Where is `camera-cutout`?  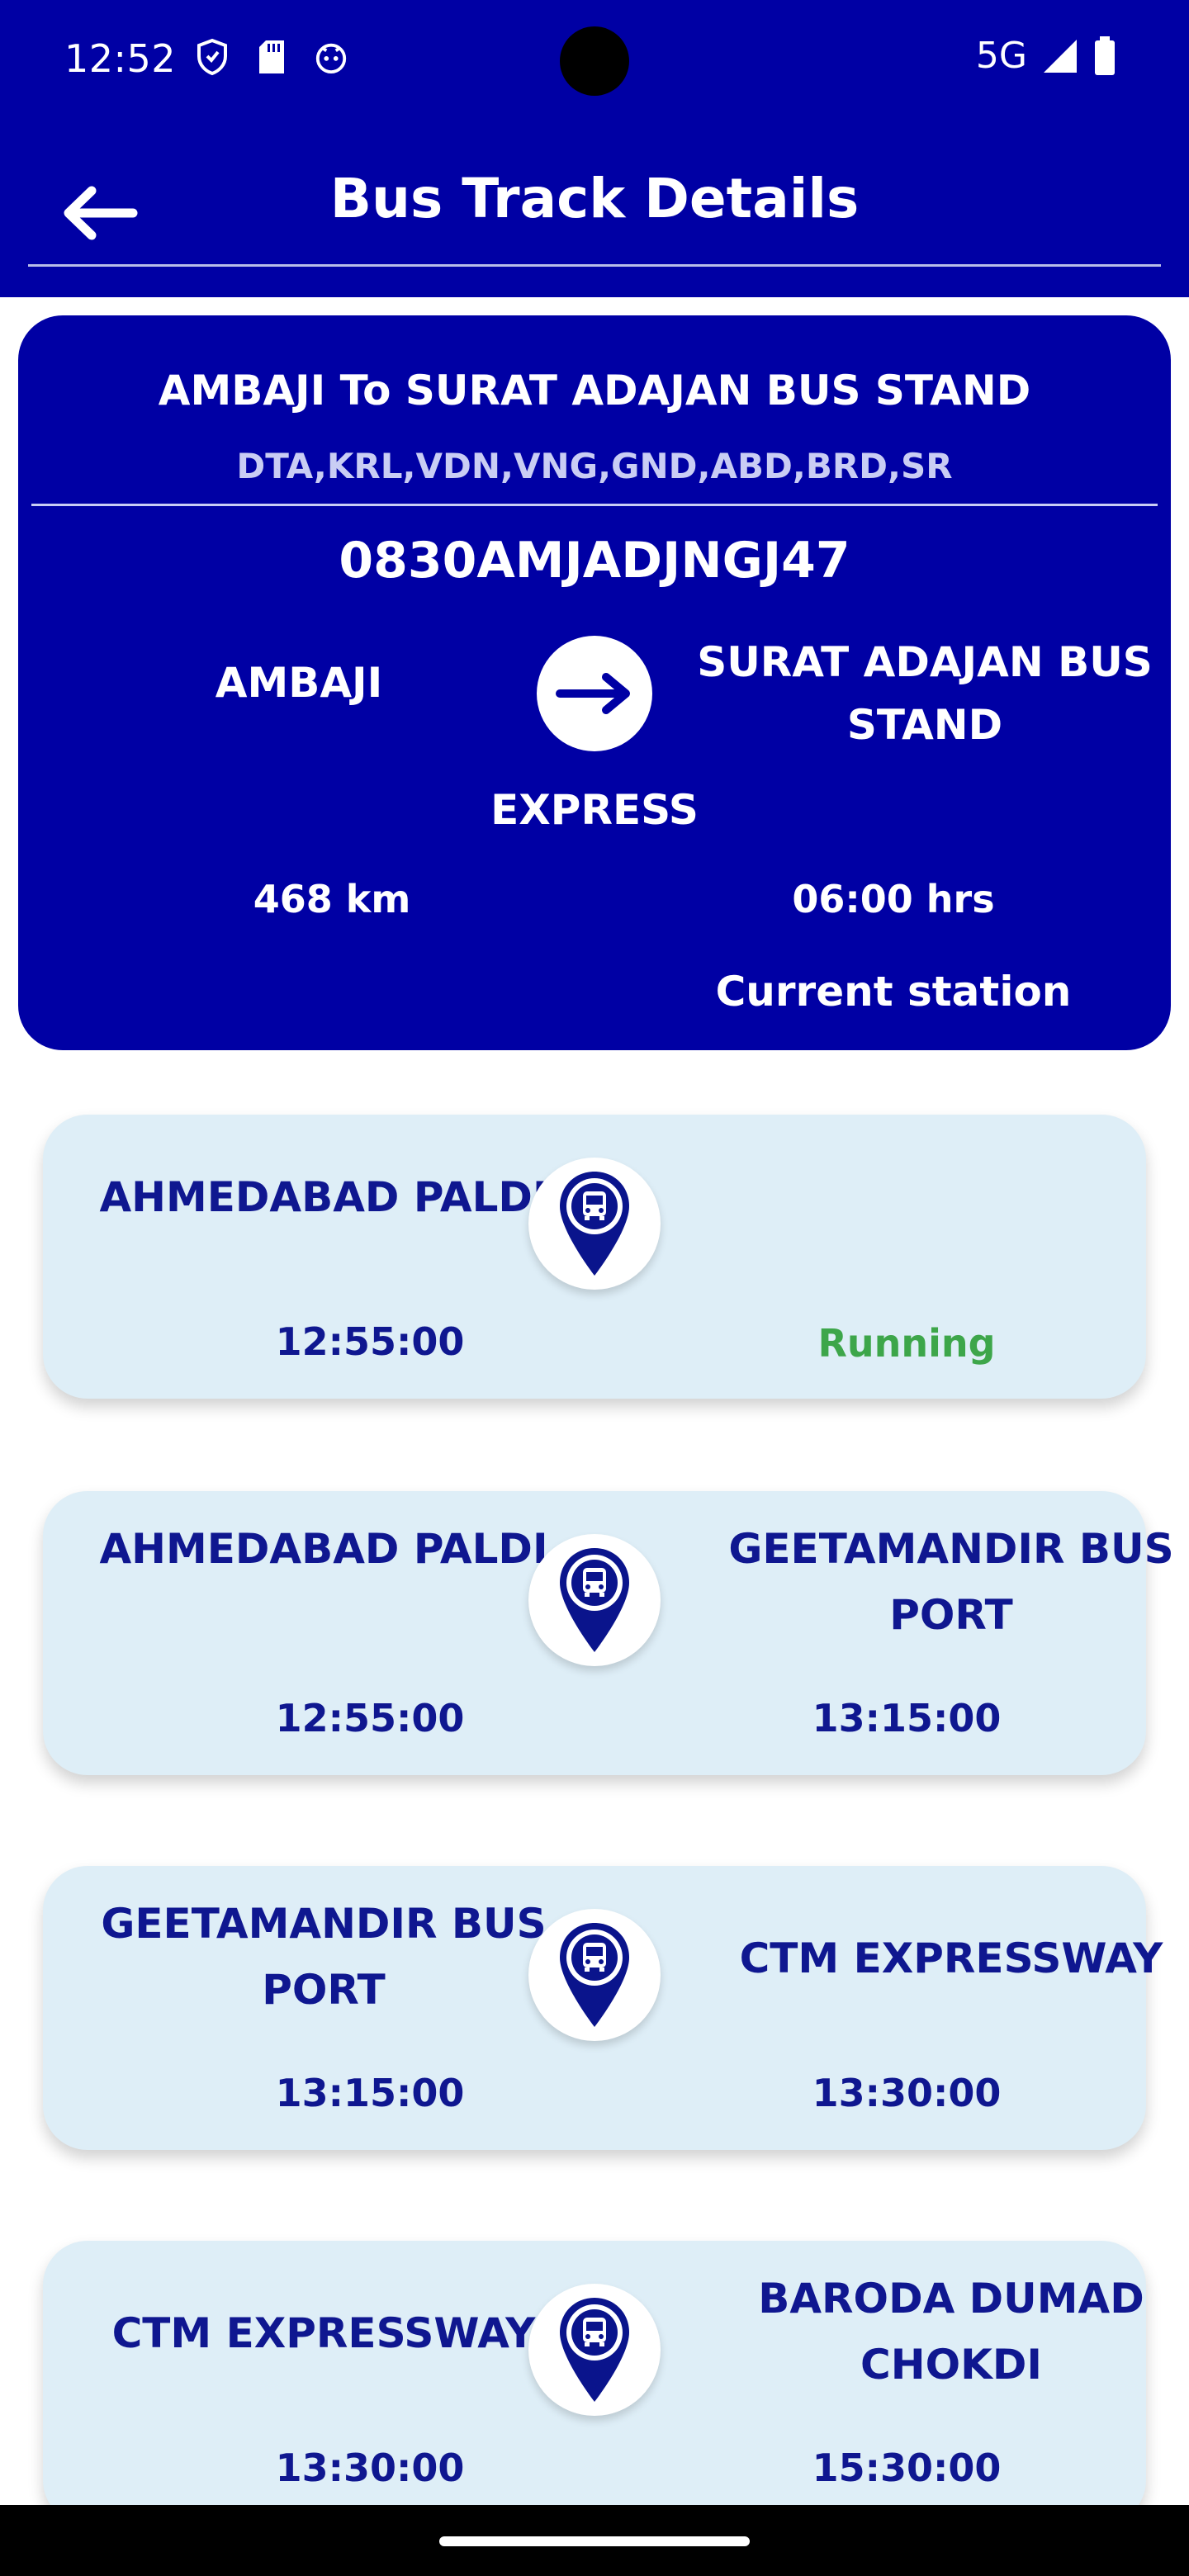 camera-cutout is located at coordinates (594, 61).